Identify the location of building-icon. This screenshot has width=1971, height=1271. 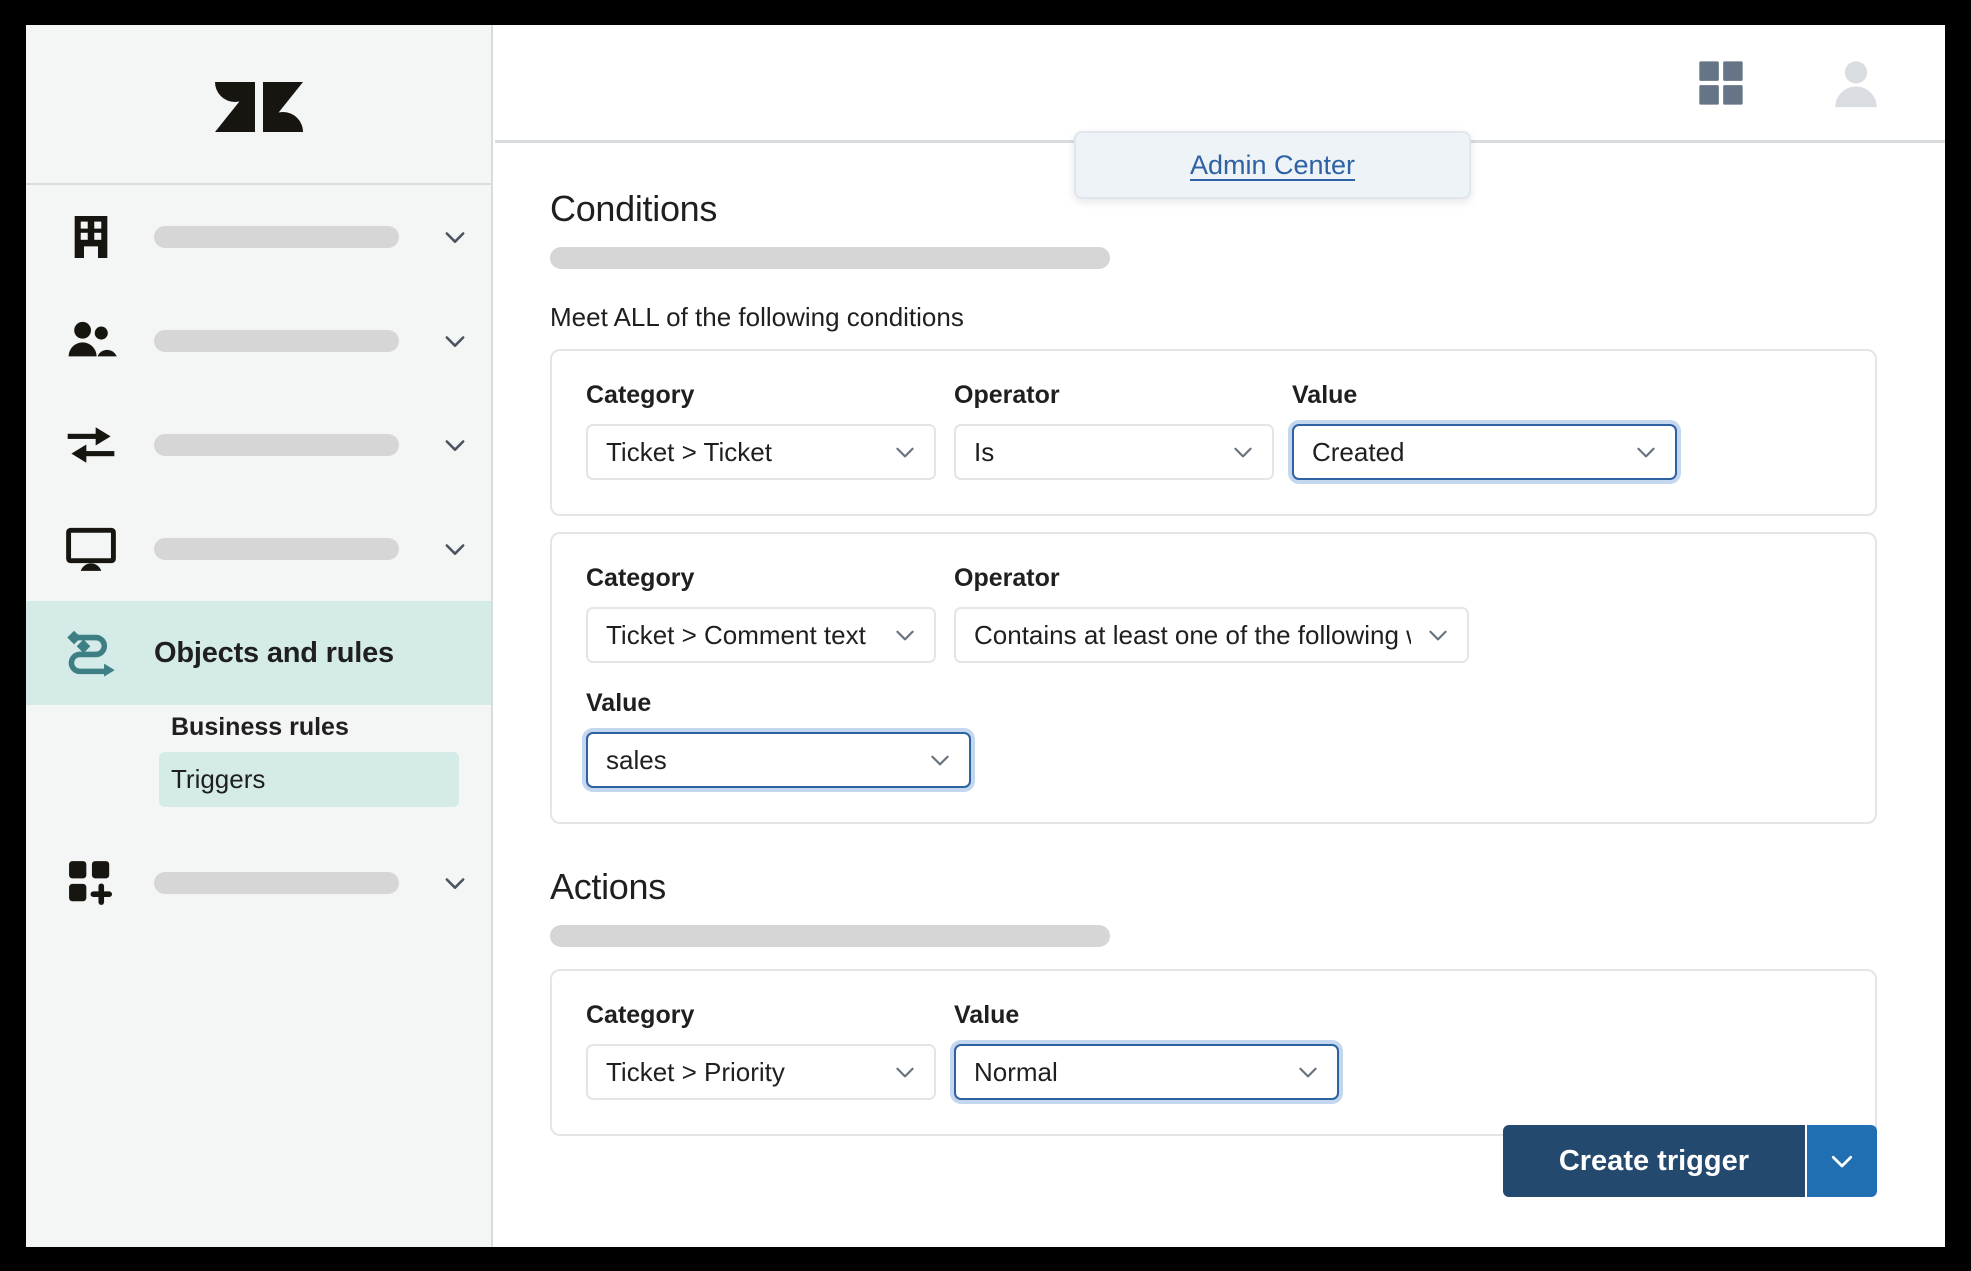
(91, 237).